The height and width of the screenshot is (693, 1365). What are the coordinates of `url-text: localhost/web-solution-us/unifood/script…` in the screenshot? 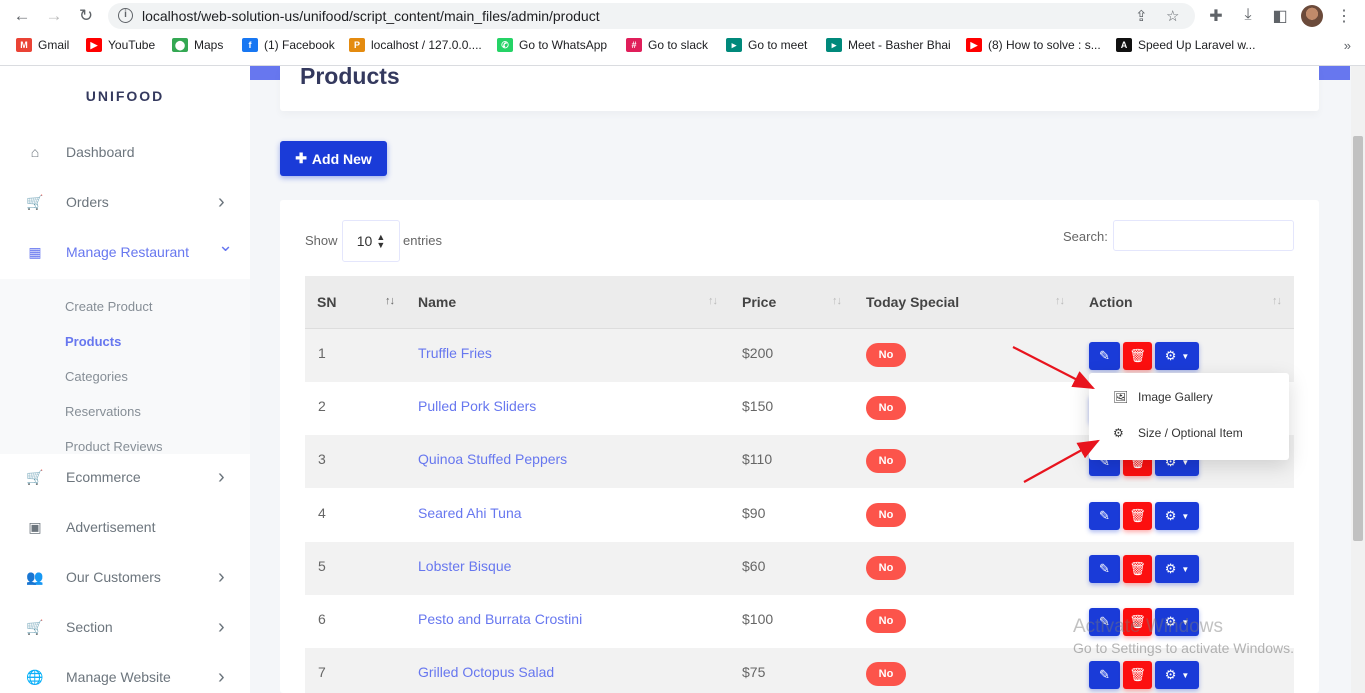 It's located at (371, 16).